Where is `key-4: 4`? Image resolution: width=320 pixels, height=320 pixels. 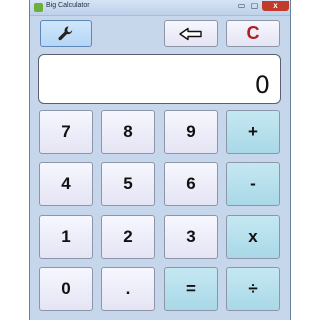
key-4: 4 is located at coordinates (66, 184).